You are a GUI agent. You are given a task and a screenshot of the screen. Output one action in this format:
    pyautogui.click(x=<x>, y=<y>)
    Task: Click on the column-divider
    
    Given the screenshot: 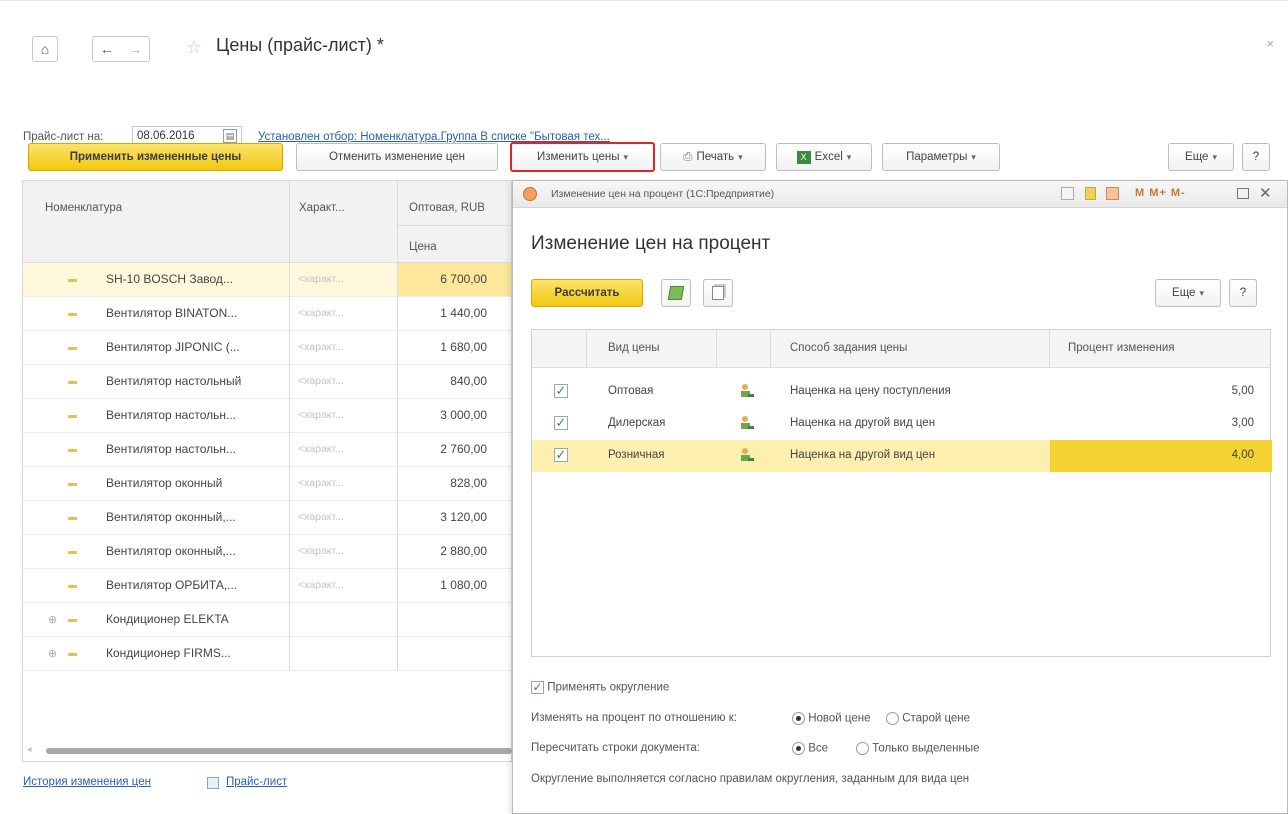 What is the action you would take?
    pyautogui.click(x=716, y=349)
    